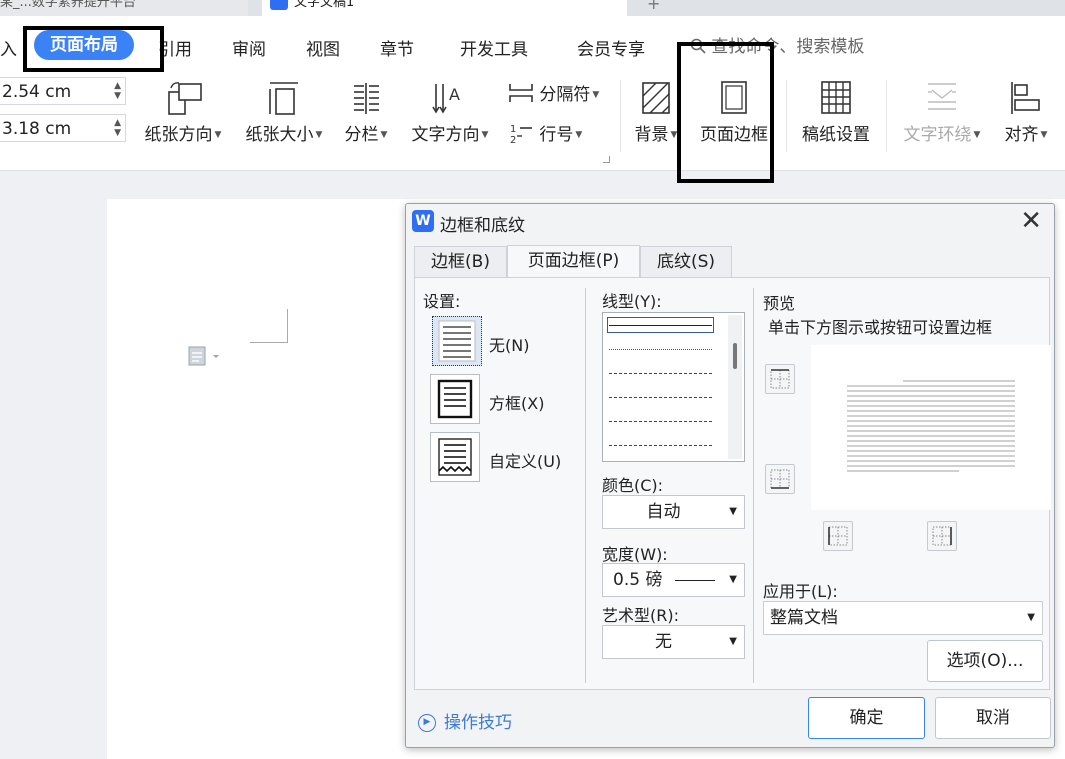 The height and width of the screenshot is (759, 1065). I want to click on manuscript-button: 稿纸设置, so click(836, 112).